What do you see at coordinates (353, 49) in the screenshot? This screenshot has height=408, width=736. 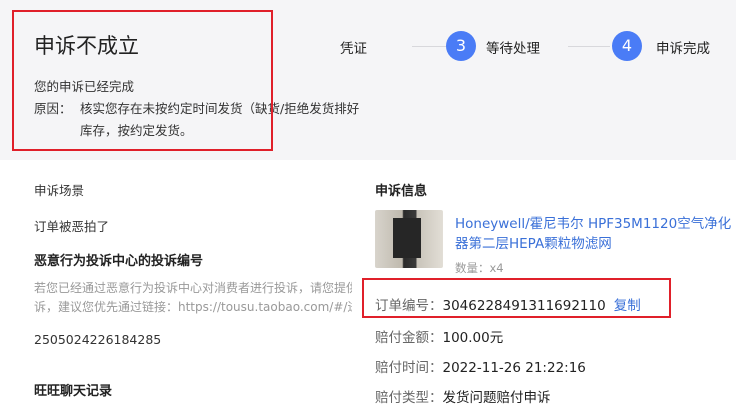 I see `step-label-partial: 凭证` at bounding box center [353, 49].